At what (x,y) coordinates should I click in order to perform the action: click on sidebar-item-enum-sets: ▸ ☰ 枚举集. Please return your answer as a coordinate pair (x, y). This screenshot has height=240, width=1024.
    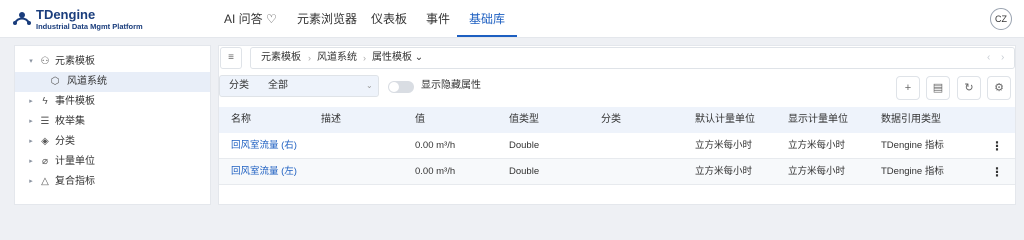
    Looking at the image, I should click on (112, 122).